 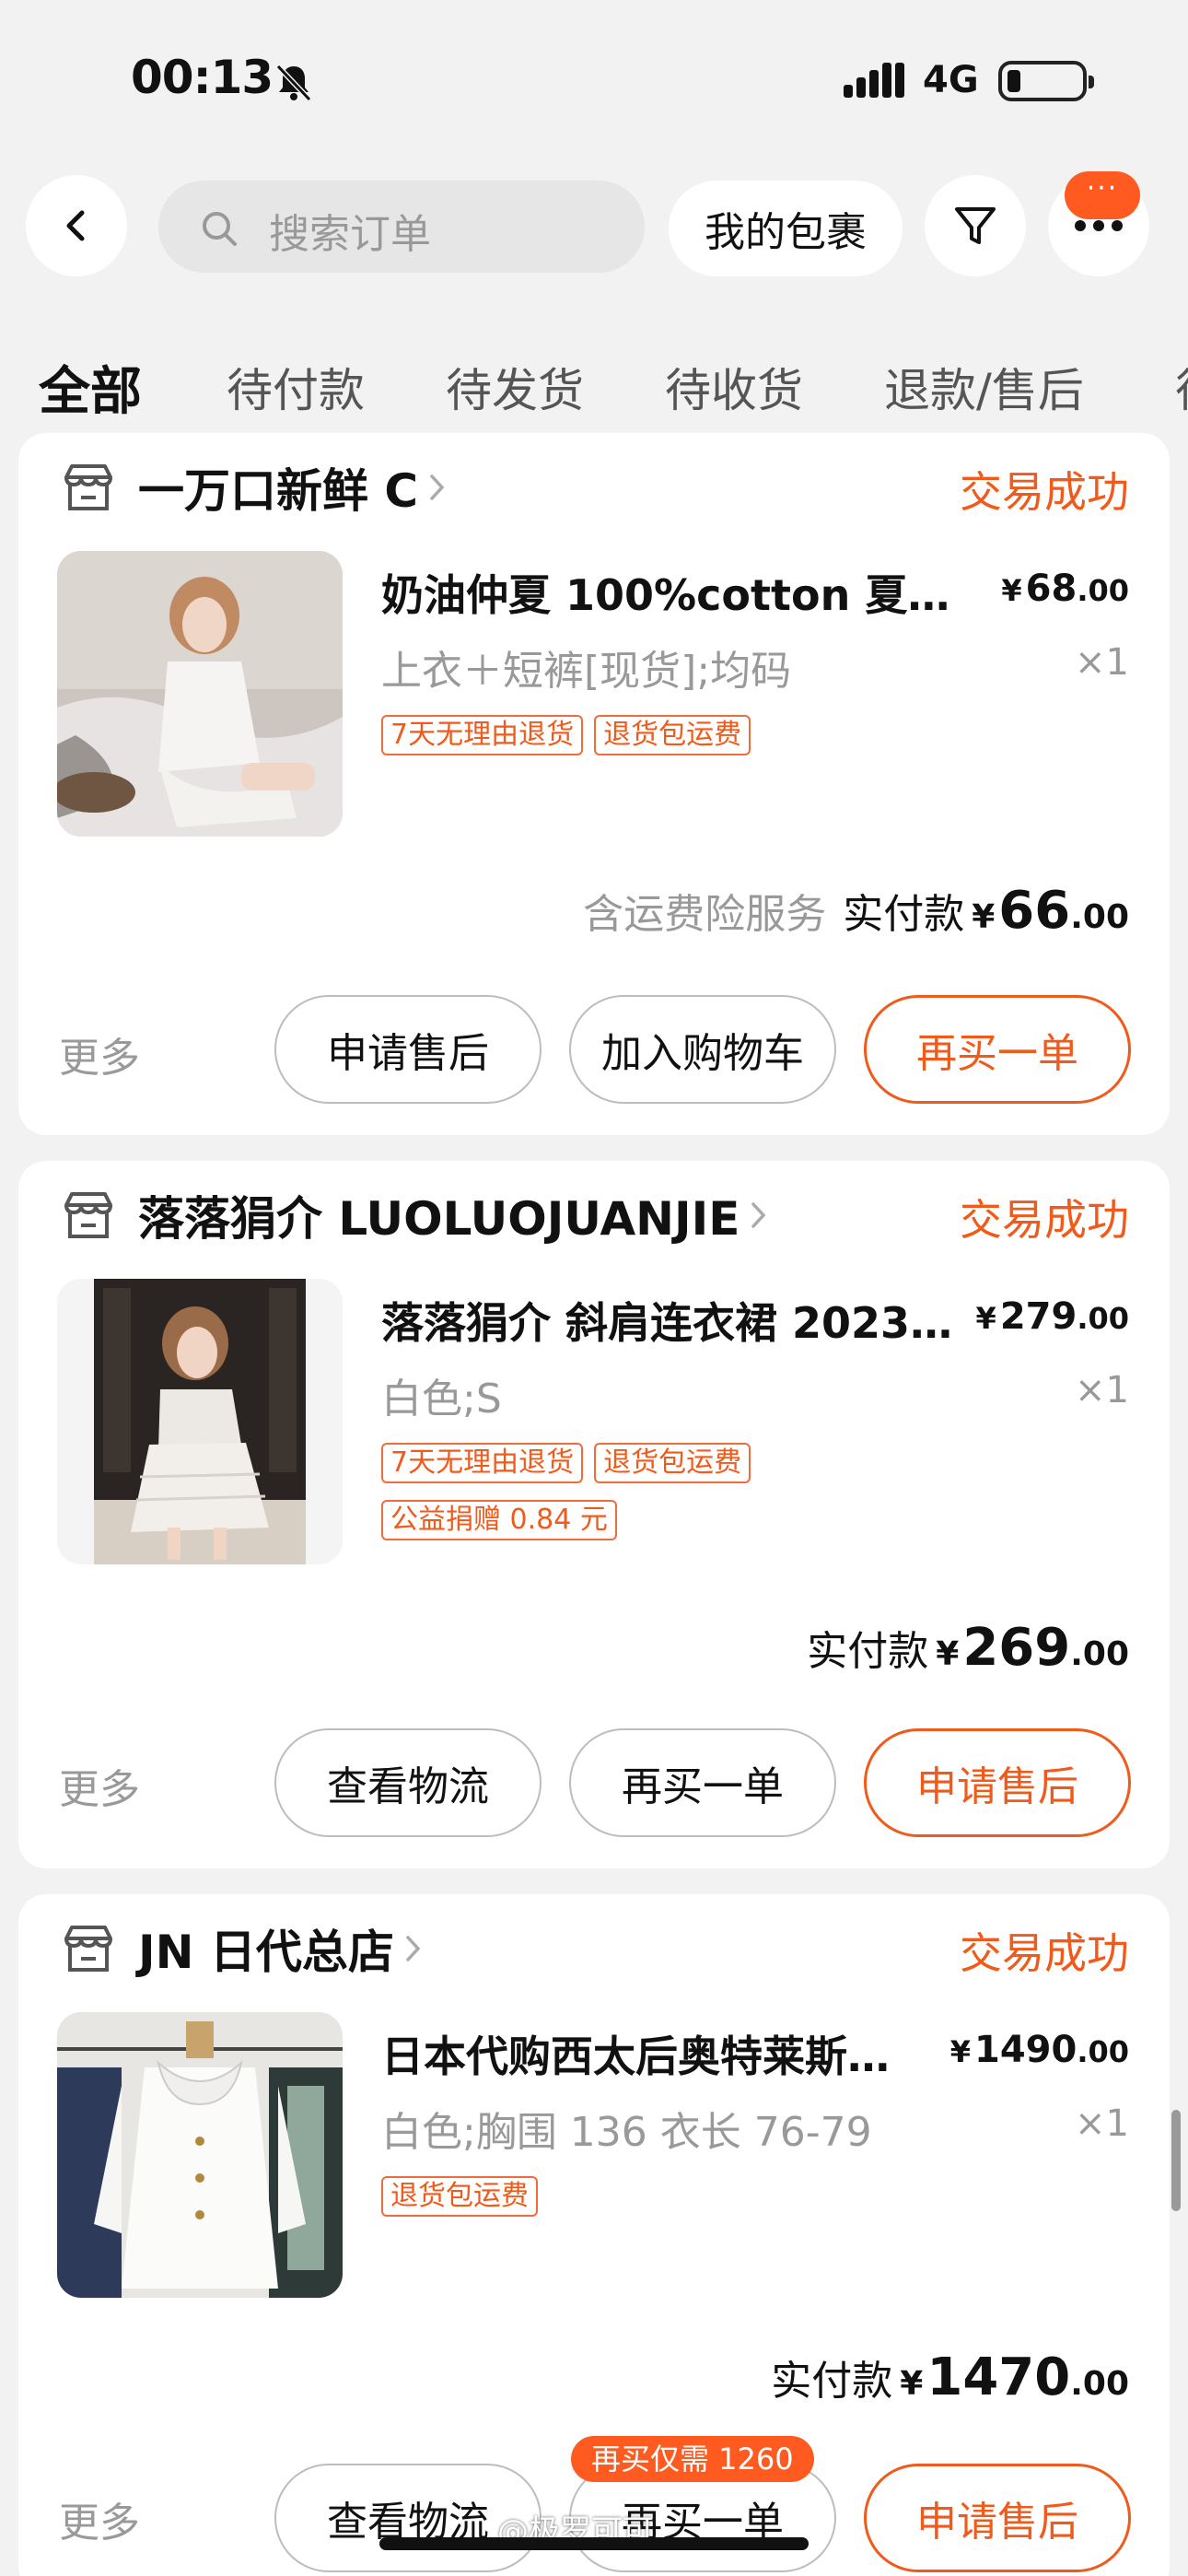 I want to click on battery-icon, so click(x=1046, y=81).